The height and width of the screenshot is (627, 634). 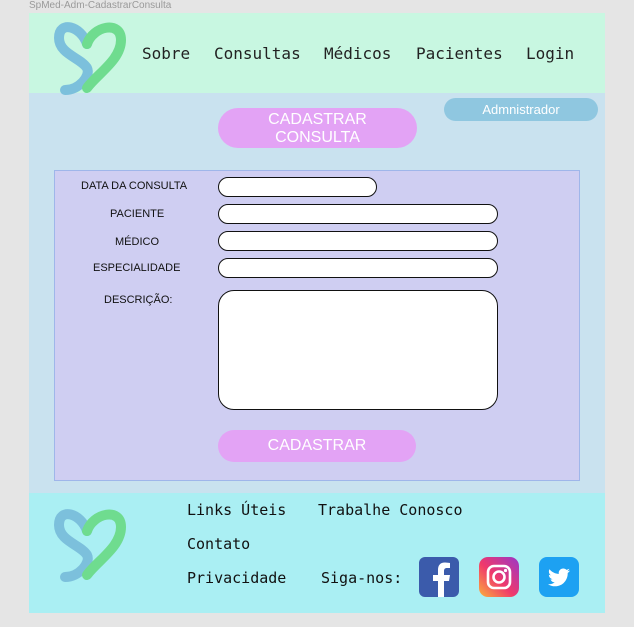 What do you see at coordinates (358, 268) in the screenshot?
I see `specialty-input` at bounding box center [358, 268].